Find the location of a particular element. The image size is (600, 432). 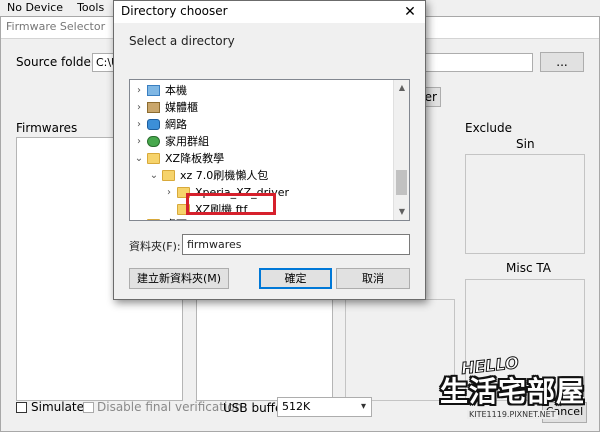

content-list is located at coordinates (264, 350).